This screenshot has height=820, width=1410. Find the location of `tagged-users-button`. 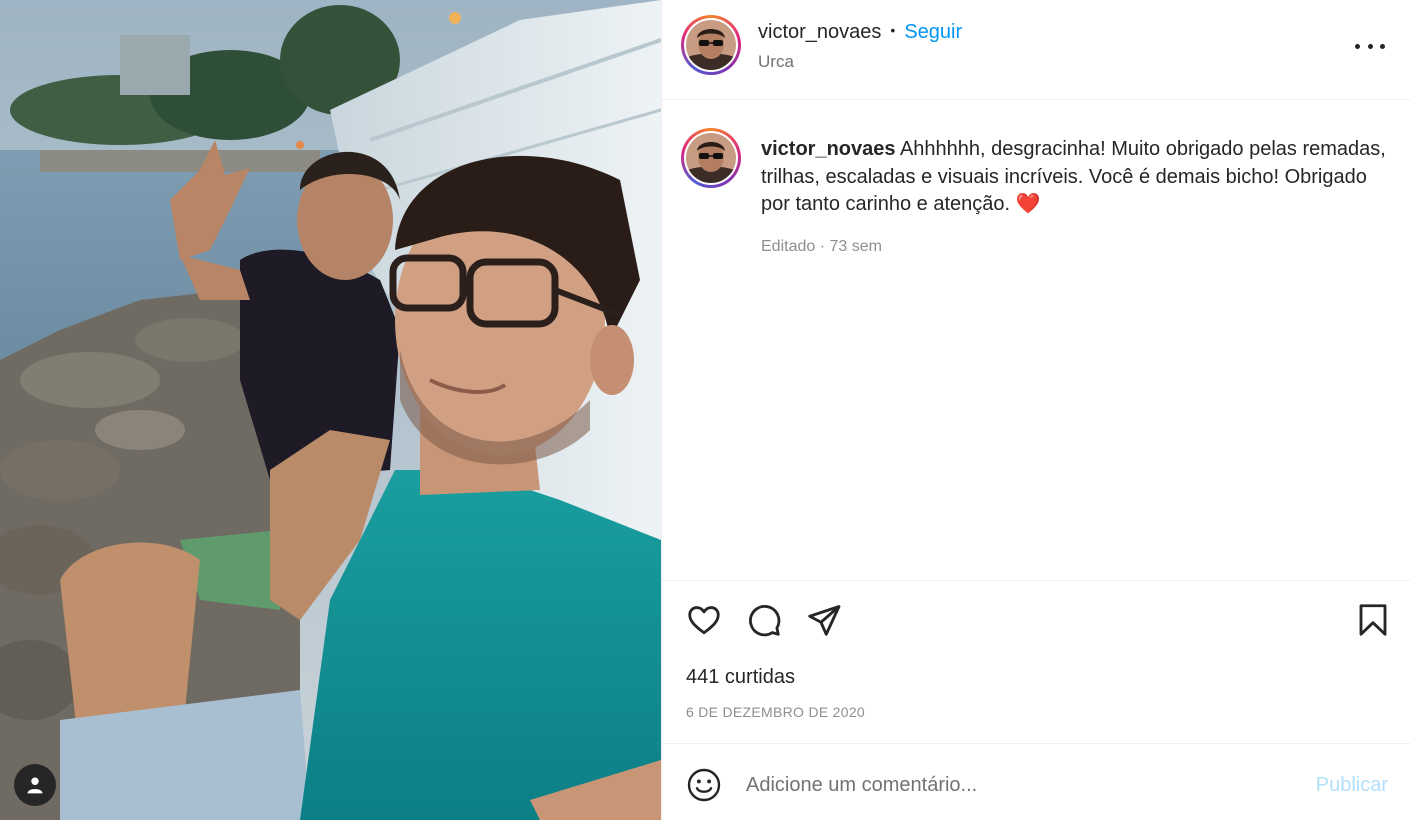

tagged-users-button is located at coordinates (35, 785).